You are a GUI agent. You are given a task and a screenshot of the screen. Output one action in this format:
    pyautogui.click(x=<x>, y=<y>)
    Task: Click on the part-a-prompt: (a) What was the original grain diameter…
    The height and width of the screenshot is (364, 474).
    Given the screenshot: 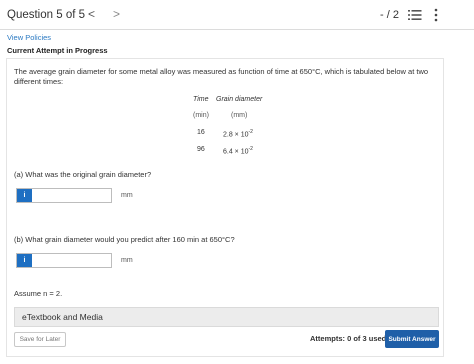 What is the action you would take?
    pyautogui.click(x=83, y=174)
    